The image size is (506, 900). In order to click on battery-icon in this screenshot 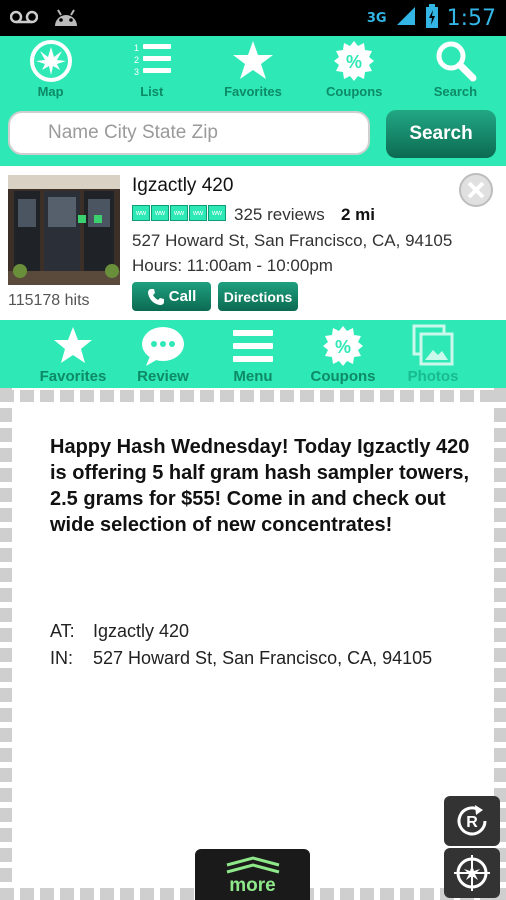, I will do `click(432, 18)`.